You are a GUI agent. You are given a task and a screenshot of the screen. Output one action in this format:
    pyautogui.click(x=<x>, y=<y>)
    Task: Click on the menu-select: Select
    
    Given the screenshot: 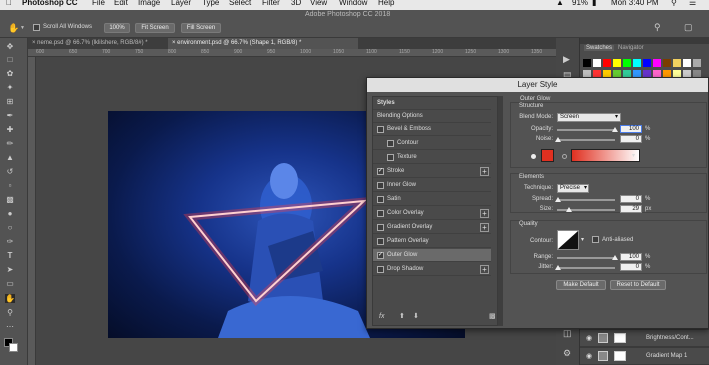 What is the action you would take?
    pyautogui.click(x=240, y=4)
    